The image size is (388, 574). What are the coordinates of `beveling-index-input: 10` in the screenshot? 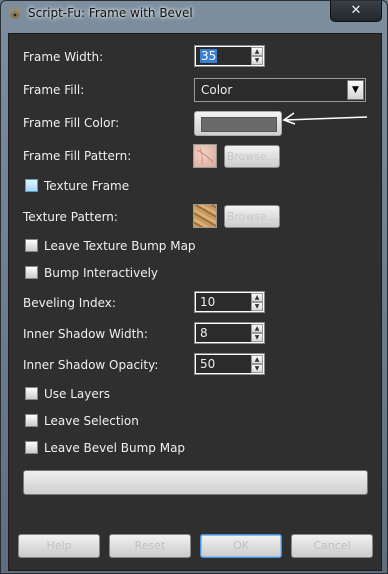 It's located at (224, 302).